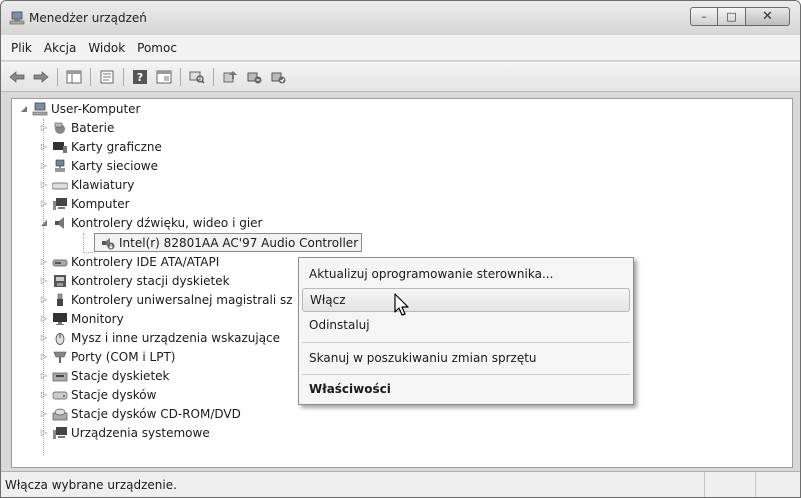 The width and height of the screenshot is (801, 498). I want to click on tree-item-label: Kontrolery stacji dyskietek, so click(150, 280).